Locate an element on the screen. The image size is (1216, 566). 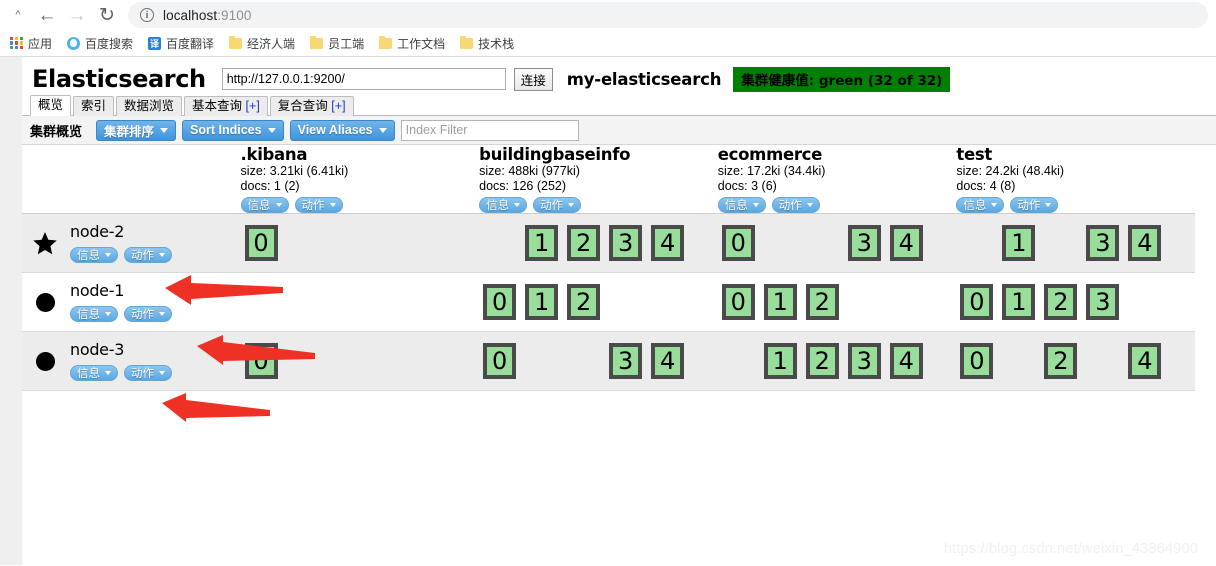
index-docs: docs: 126 (252) is located at coordinates (523, 186).